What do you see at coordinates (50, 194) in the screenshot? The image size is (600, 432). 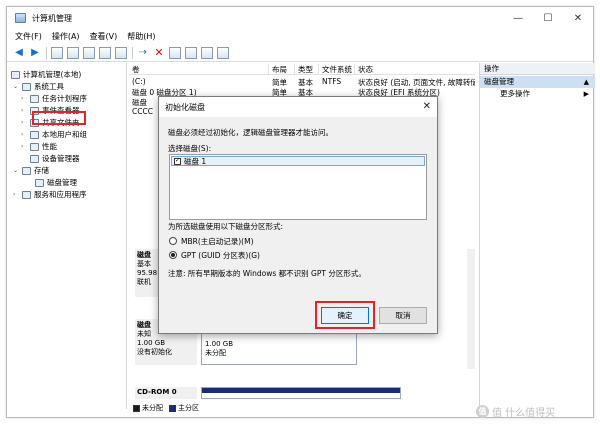 I see `tree-services-apps: › 服务和应用程序` at bounding box center [50, 194].